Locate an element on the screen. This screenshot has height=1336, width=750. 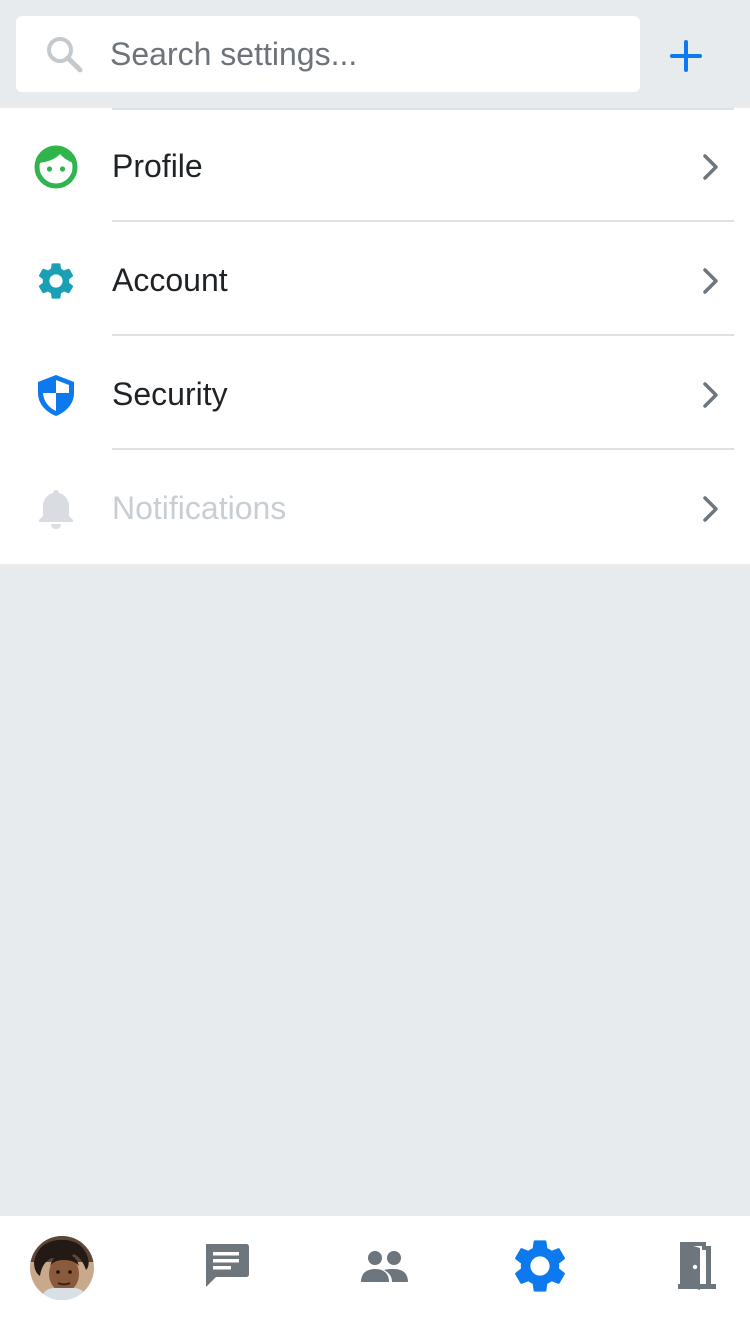
search-icon is located at coordinates (65, 55).